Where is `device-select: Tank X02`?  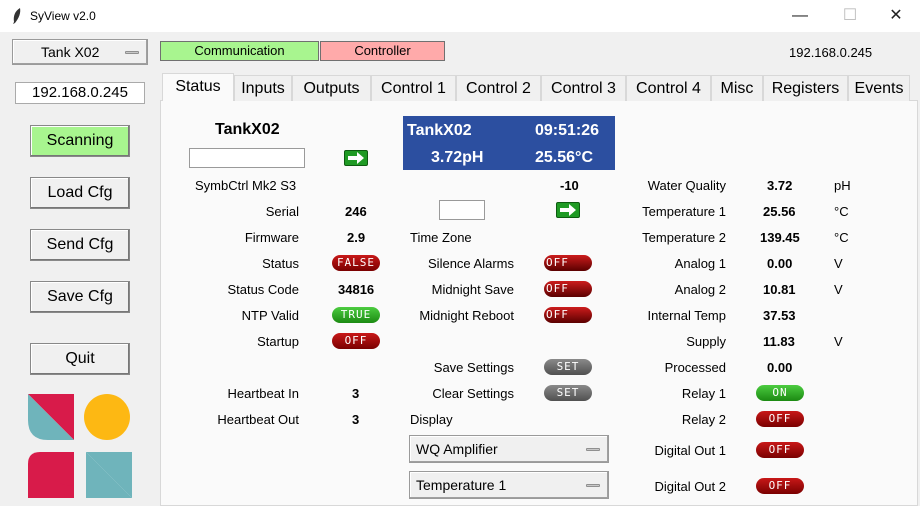 device-select: Tank X02 is located at coordinates (80, 52).